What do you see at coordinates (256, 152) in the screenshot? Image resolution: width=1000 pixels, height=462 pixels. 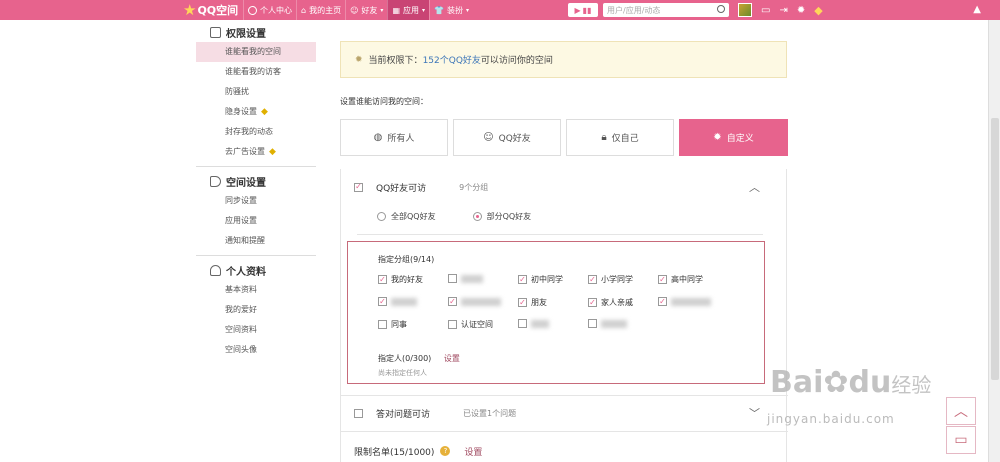 I see `sidebar-item-remove-ads: 去广告设置 ◆` at bounding box center [256, 152].